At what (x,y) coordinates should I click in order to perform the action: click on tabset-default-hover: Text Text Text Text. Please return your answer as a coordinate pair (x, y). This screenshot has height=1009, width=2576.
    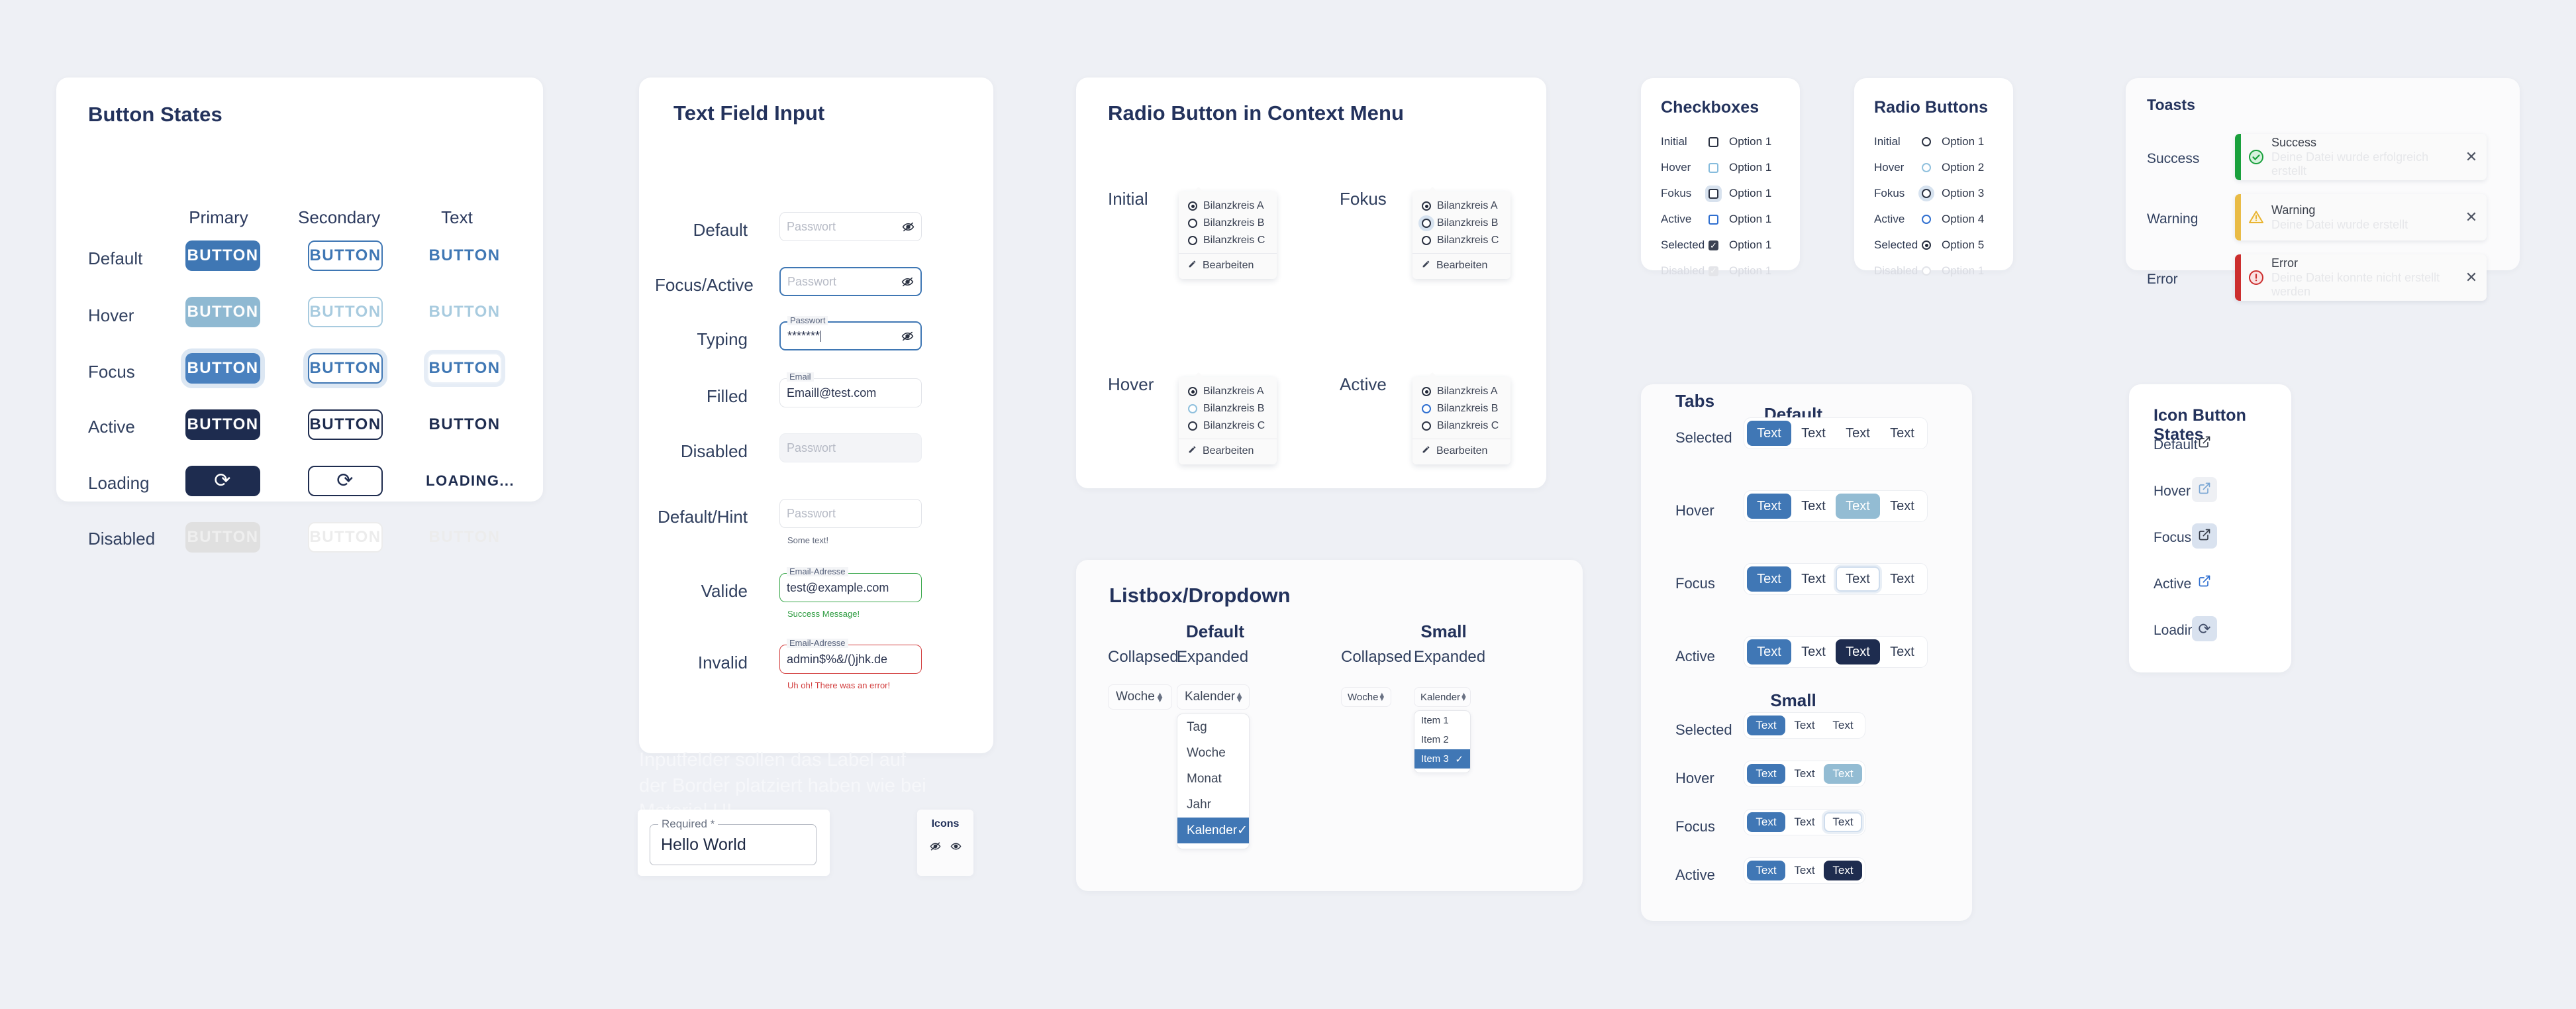
    Looking at the image, I should click on (1836, 506).